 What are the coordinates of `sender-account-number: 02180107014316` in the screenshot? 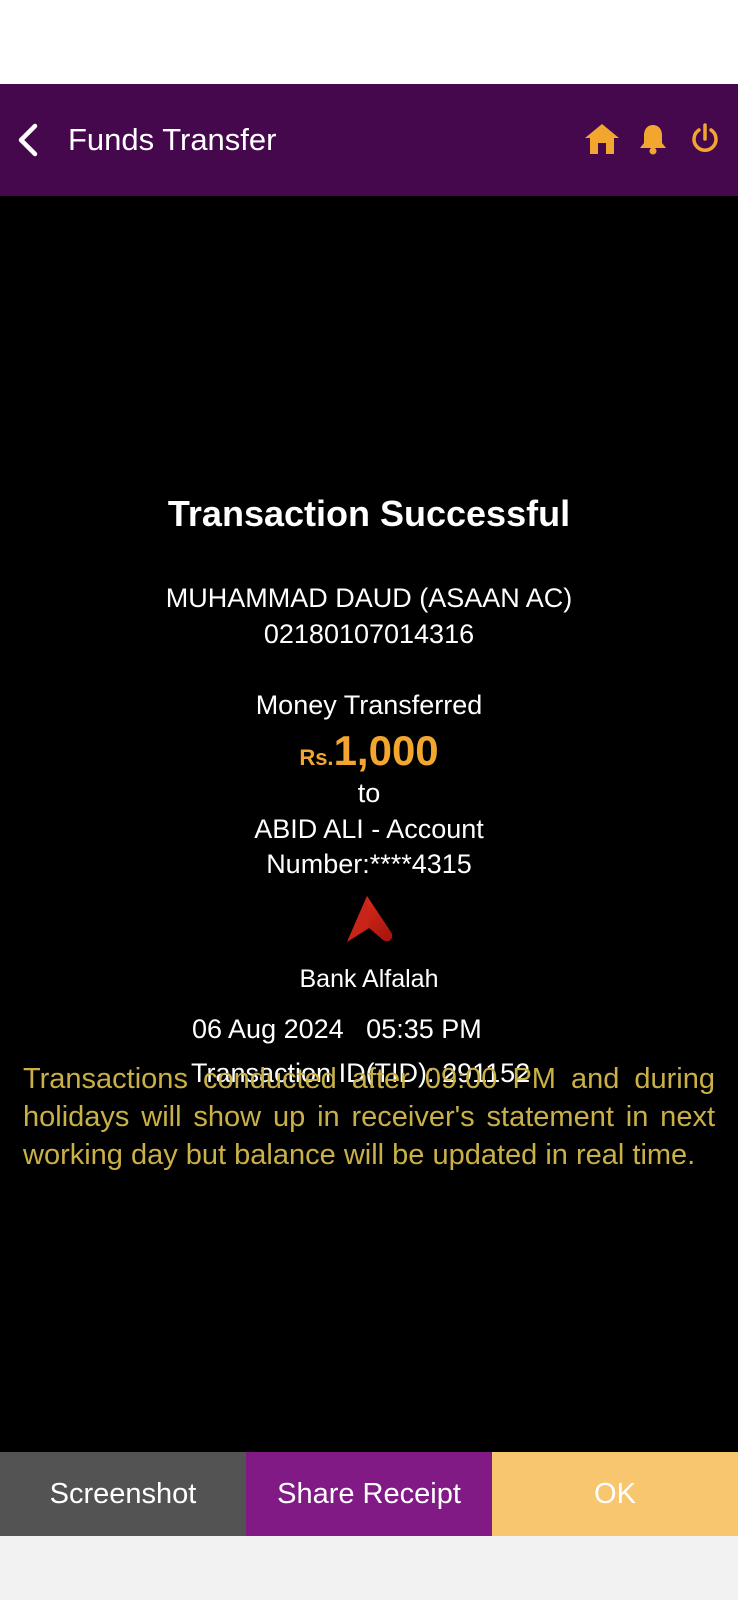 It's located at (369, 634).